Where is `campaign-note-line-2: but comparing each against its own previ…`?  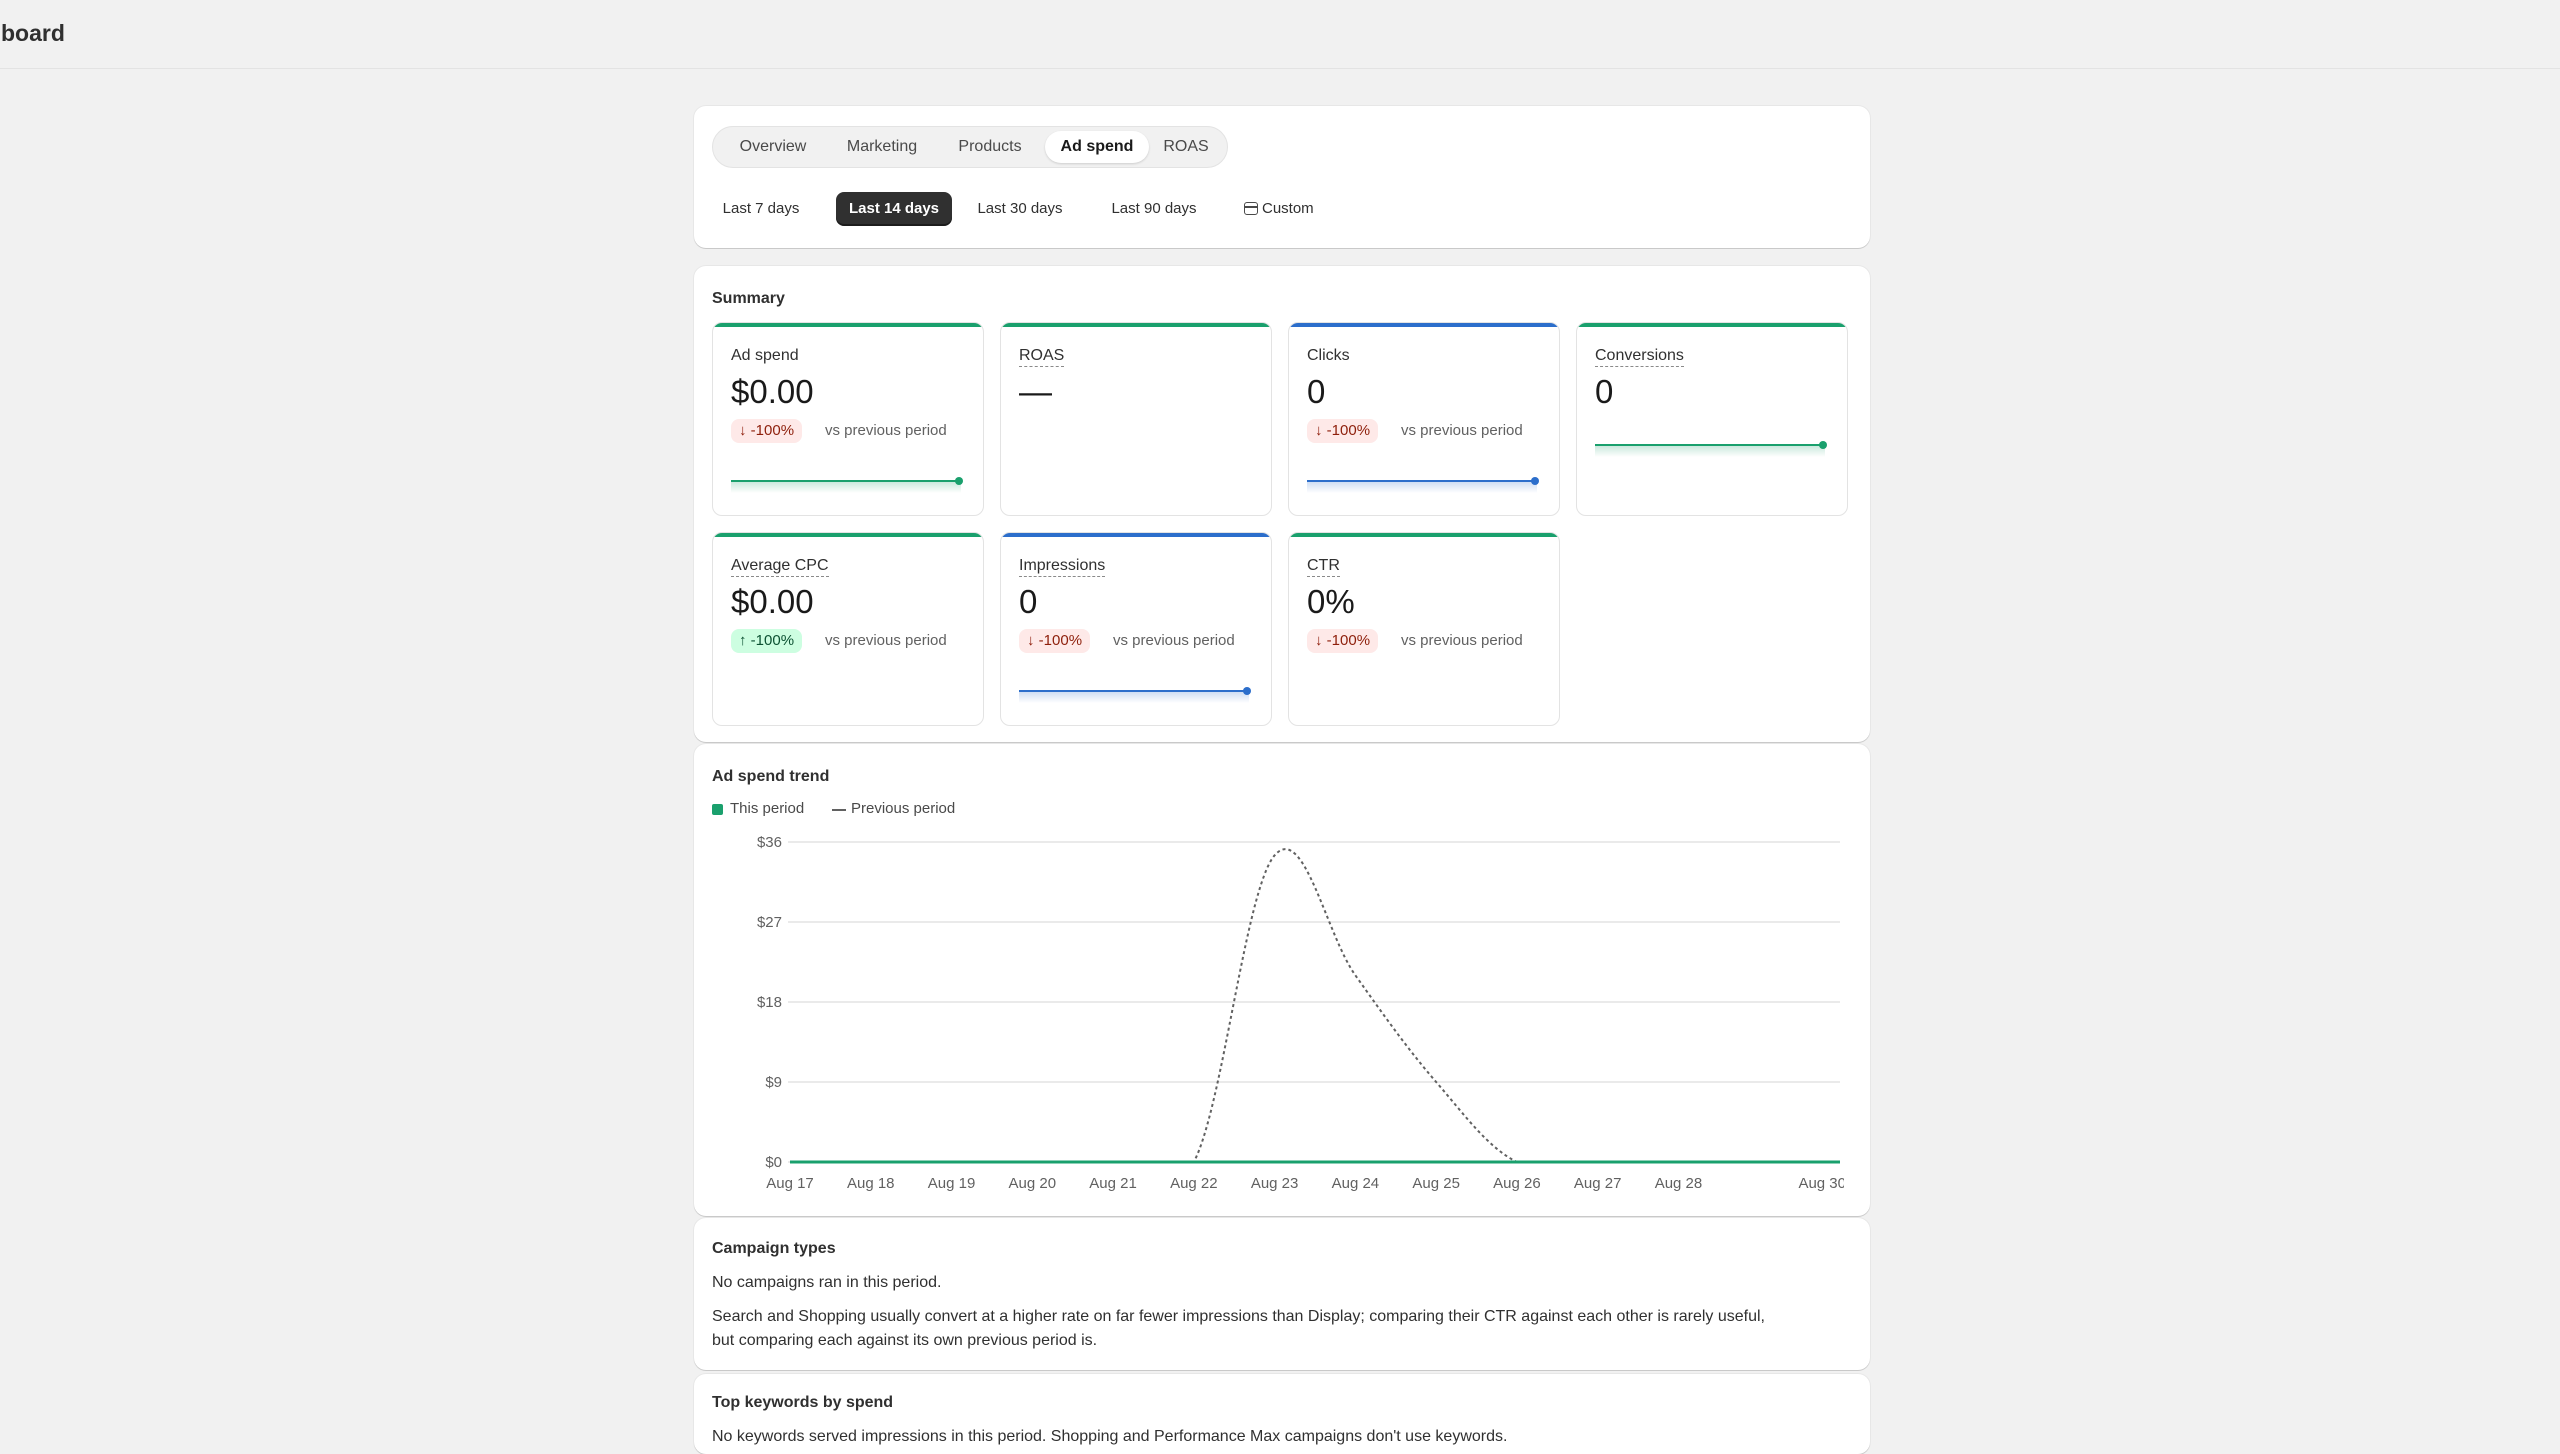 campaign-note-line-2: but comparing each against its own previ… is located at coordinates (905, 1340).